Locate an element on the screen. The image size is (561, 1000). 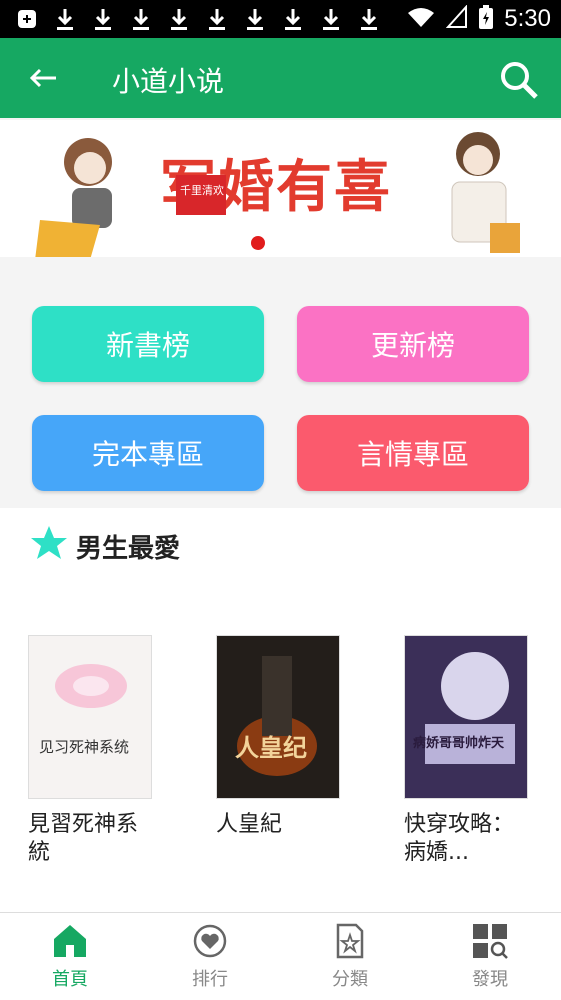
nav-ranking: 排行 is located at coordinates (210, 956).